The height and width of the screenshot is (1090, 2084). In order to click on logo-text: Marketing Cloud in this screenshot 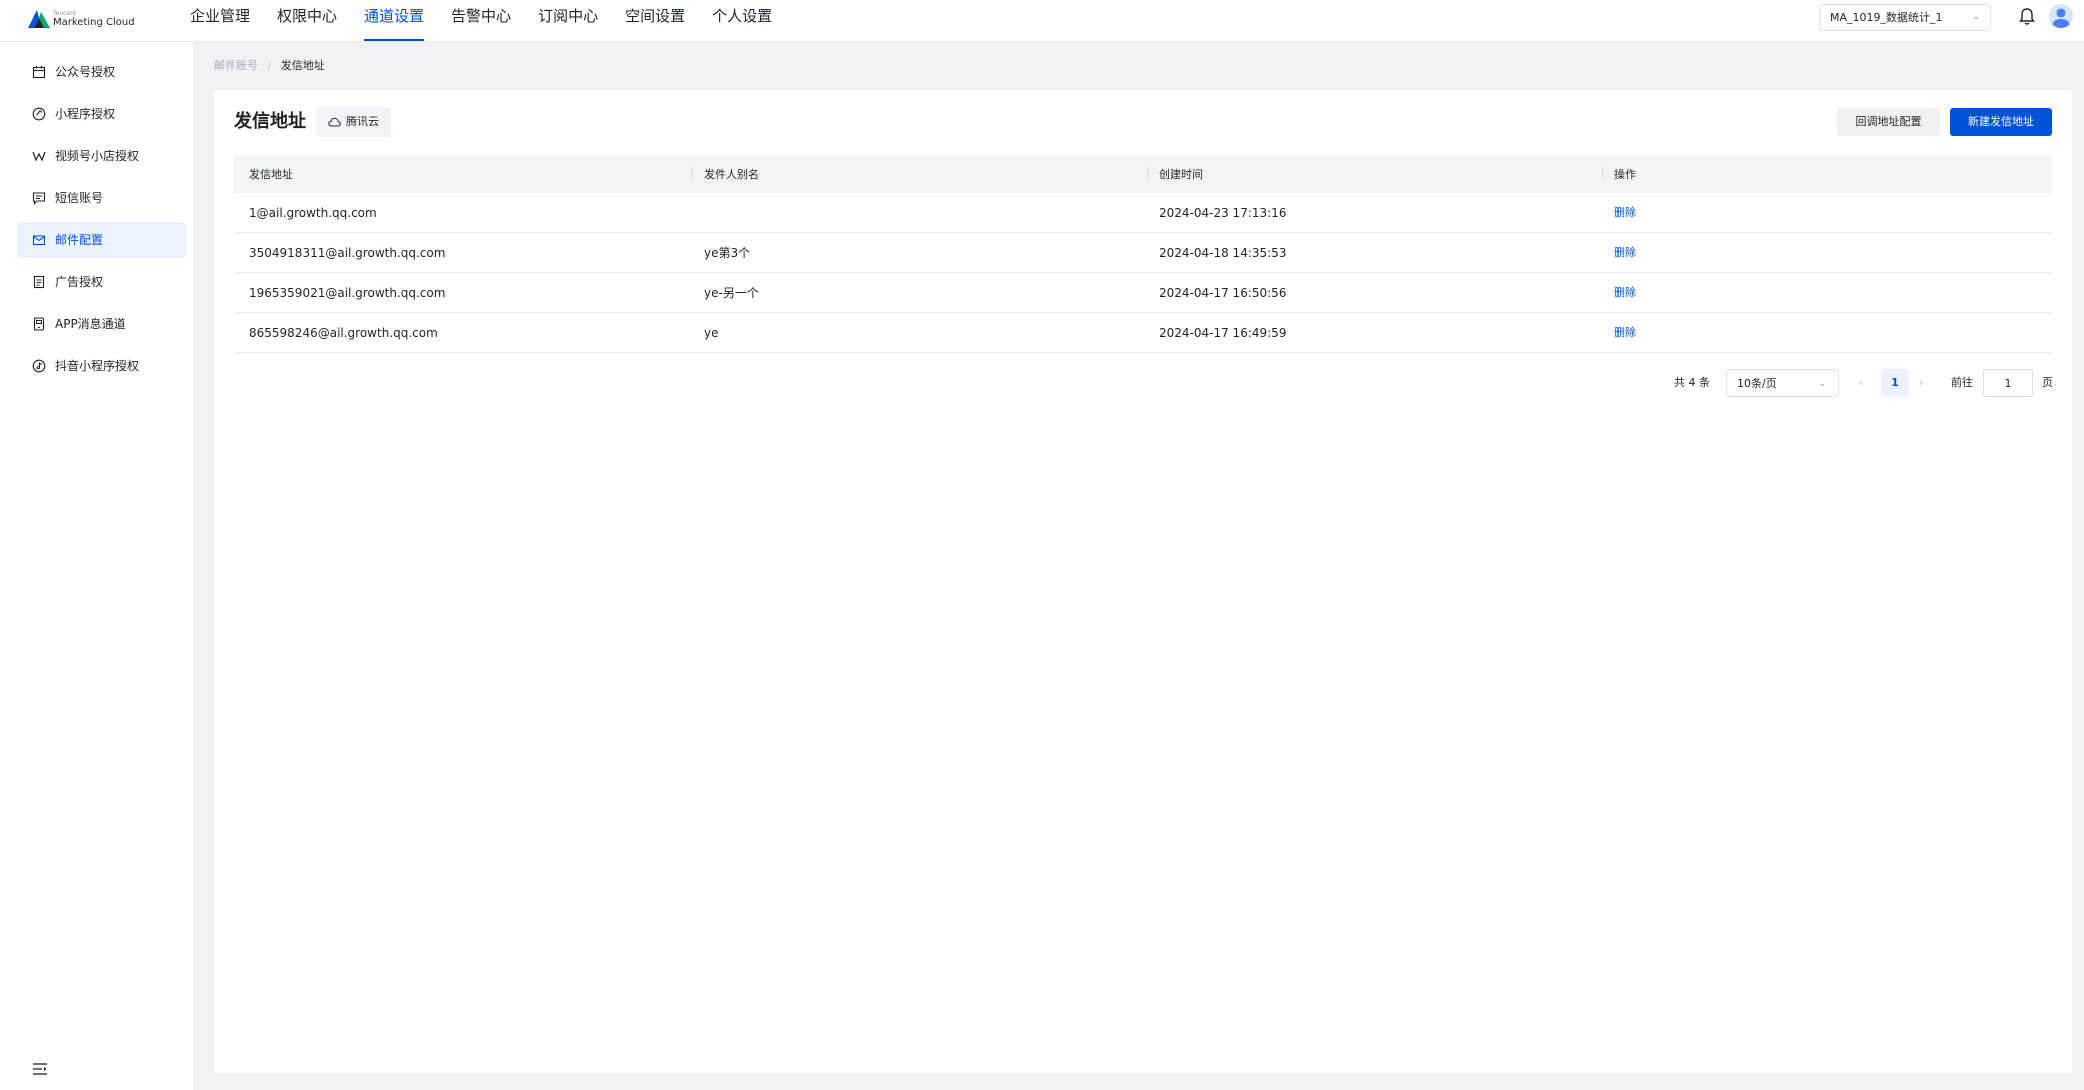, I will do `click(94, 22)`.